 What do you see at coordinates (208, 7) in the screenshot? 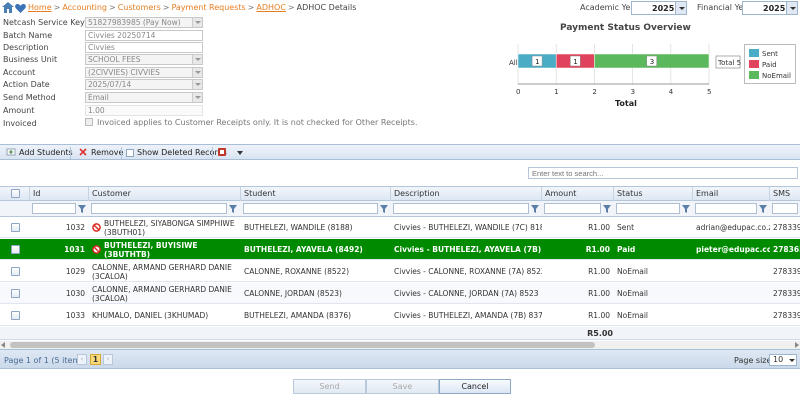
I see `breadcrumb-payment-requests: Payment Requests` at bounding box center [208, 7].